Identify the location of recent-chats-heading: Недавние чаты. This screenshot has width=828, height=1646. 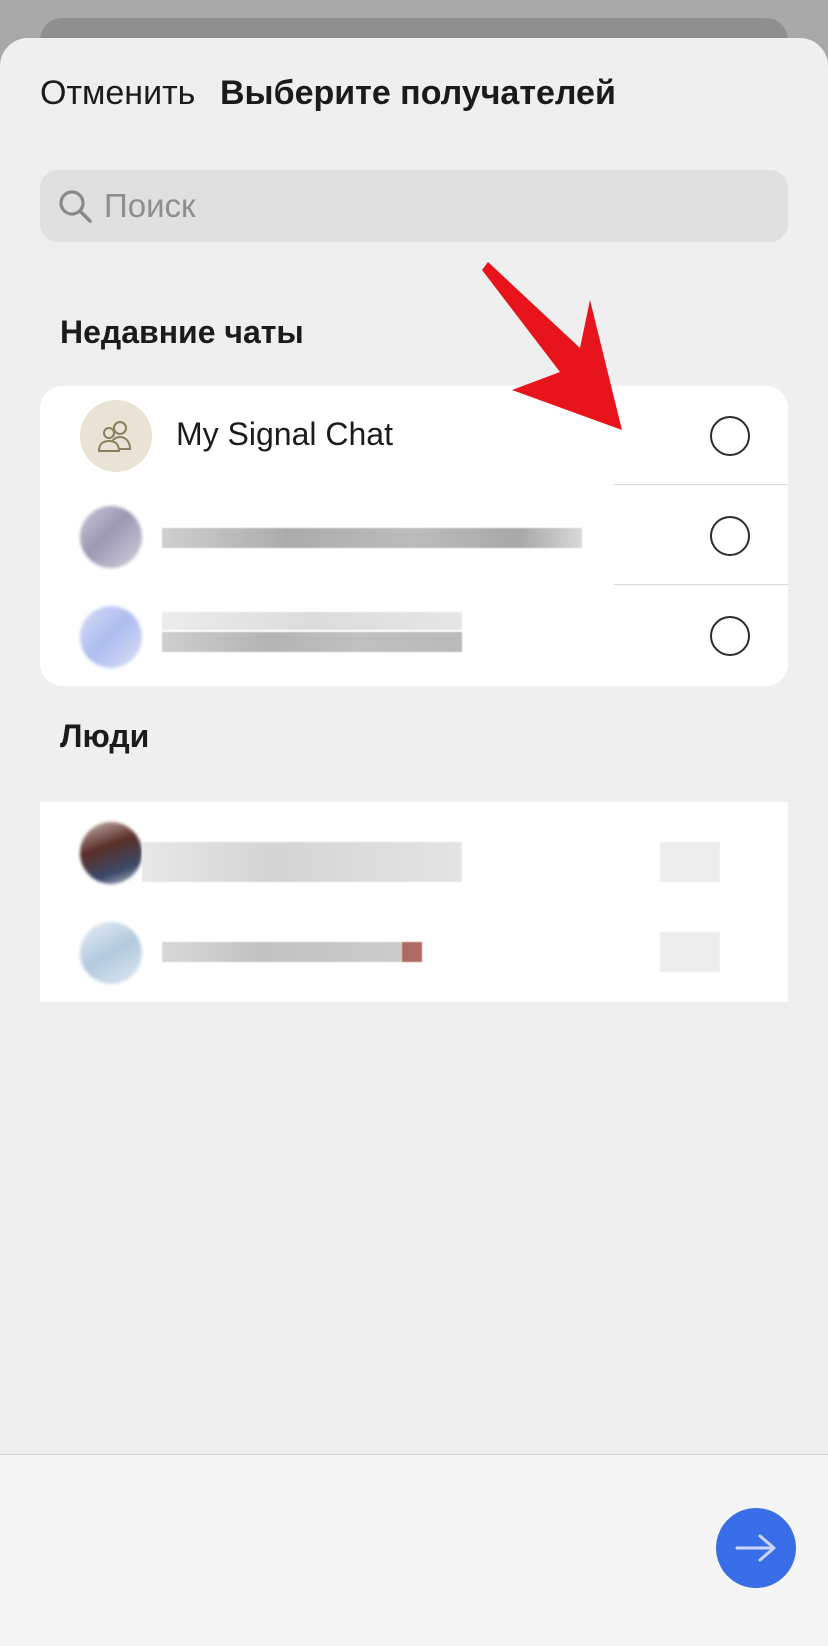
(182, 332).